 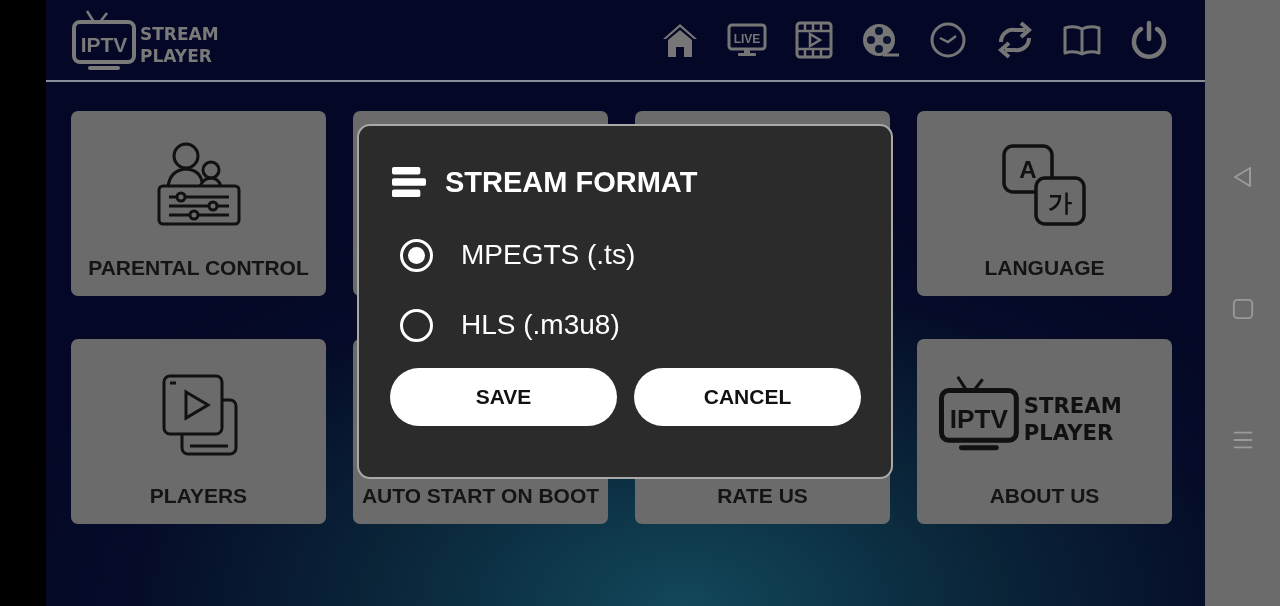 What do you see at coordinates (198, 268) in the screenshot?
I see `tile-label: PARENTAL CONTROL` at bounding box center [198, 268].